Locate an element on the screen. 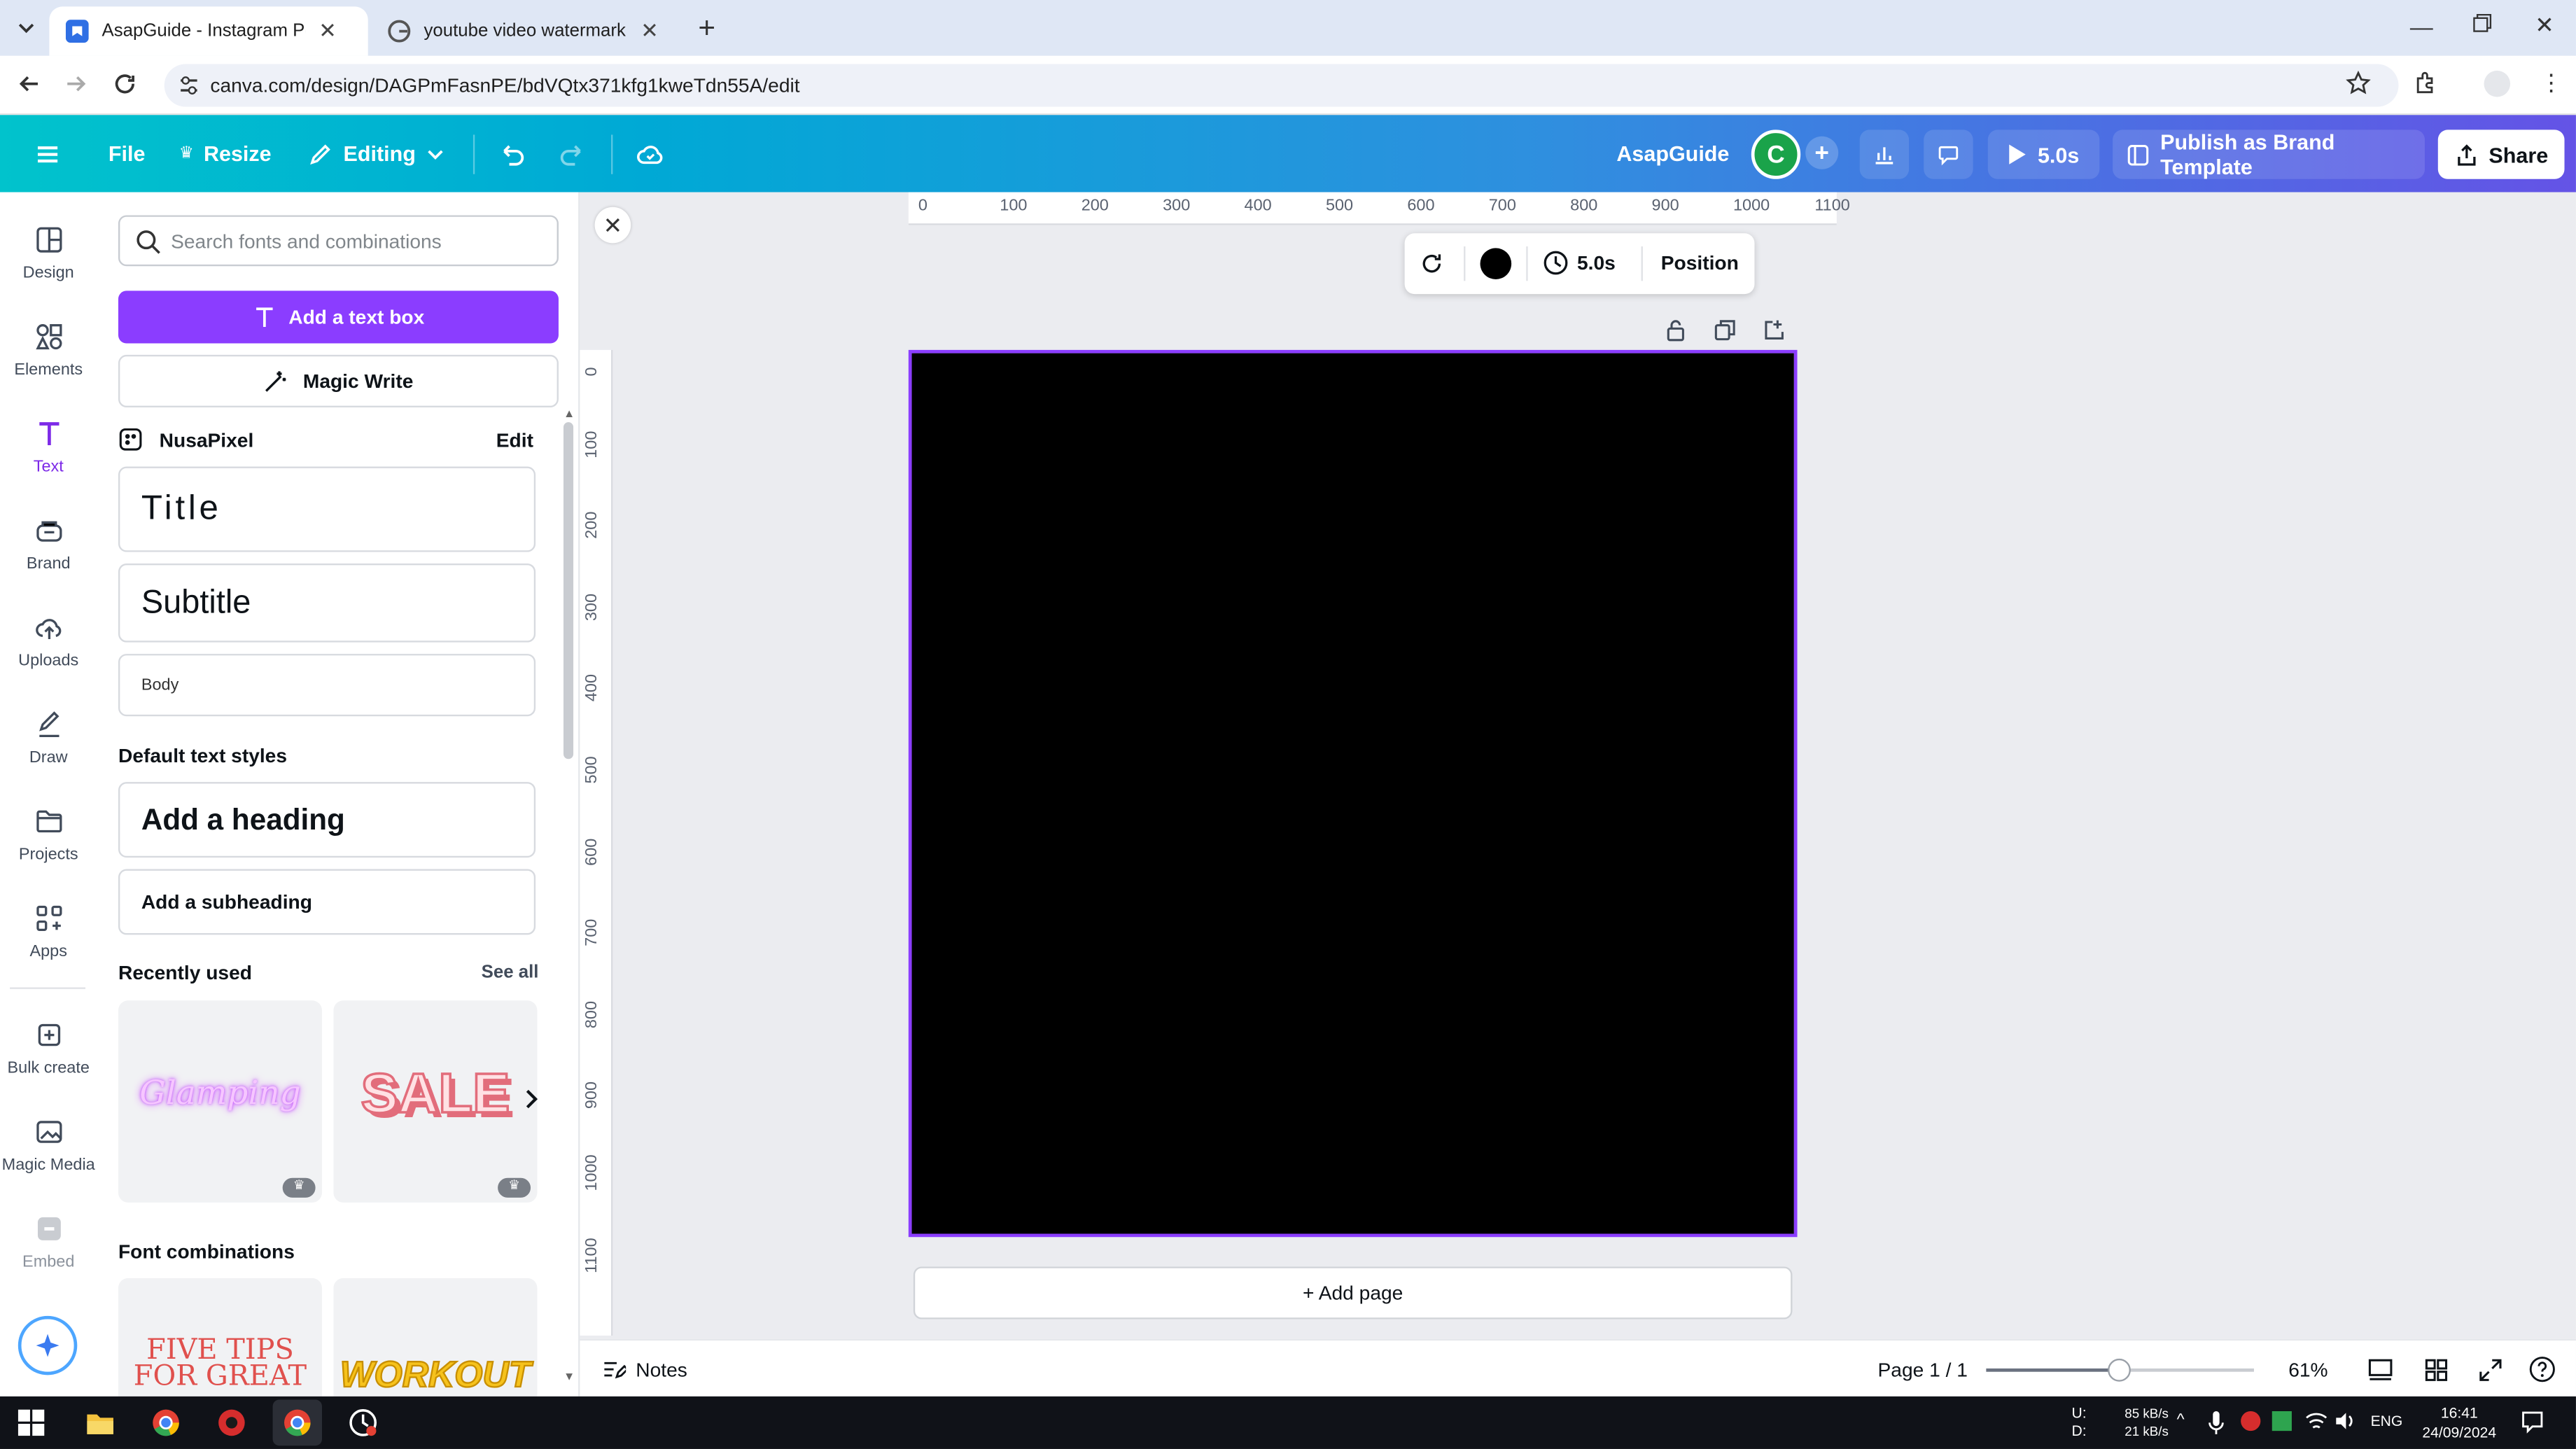  rail-item-magic-media: Magic Media is located at coordinates (48, 1146).